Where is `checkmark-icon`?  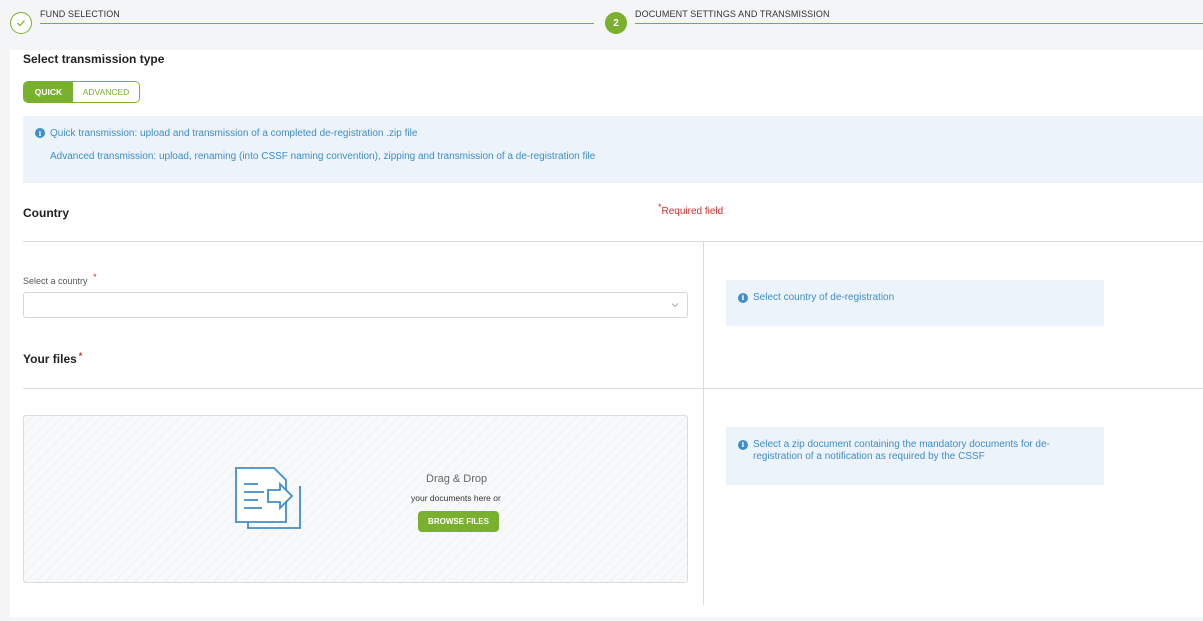
checkmark-icon is located at coordinates (21, 23).